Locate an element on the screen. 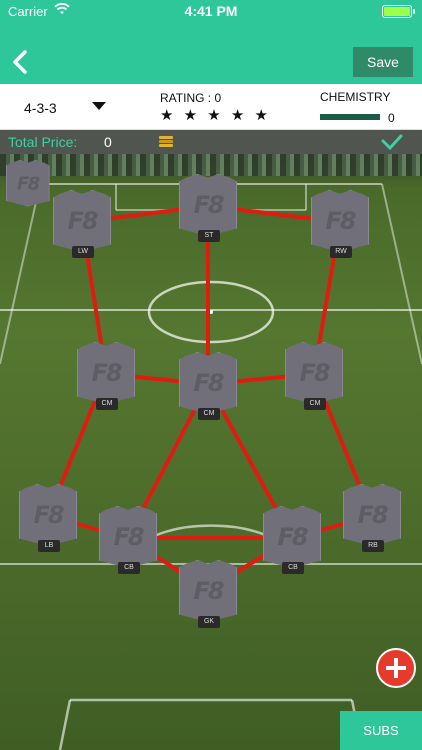 This screenshot has width=422, height=750. rating-label: RATING : 0 is located at coordinates (191, 98).